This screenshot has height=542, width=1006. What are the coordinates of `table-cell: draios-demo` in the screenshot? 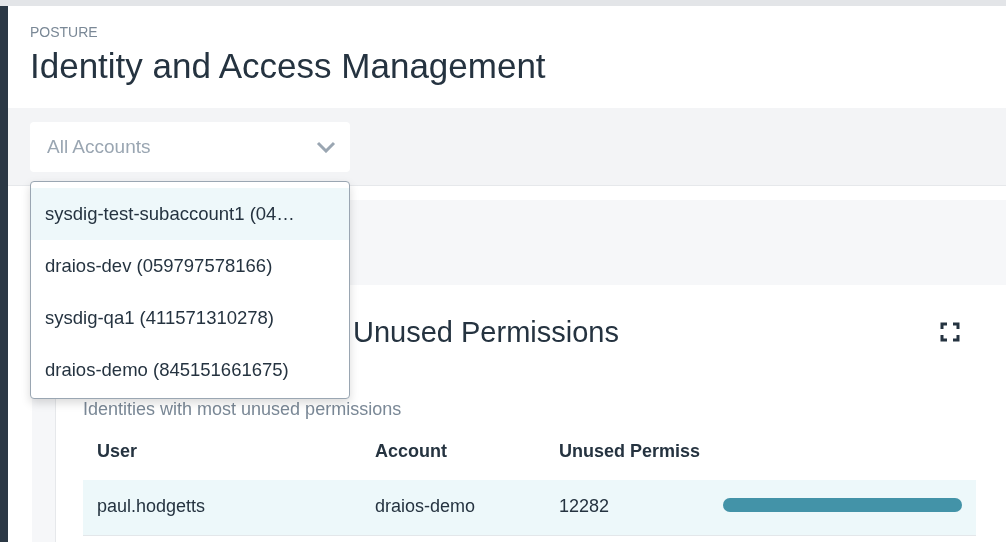 It's located at (453, 507).